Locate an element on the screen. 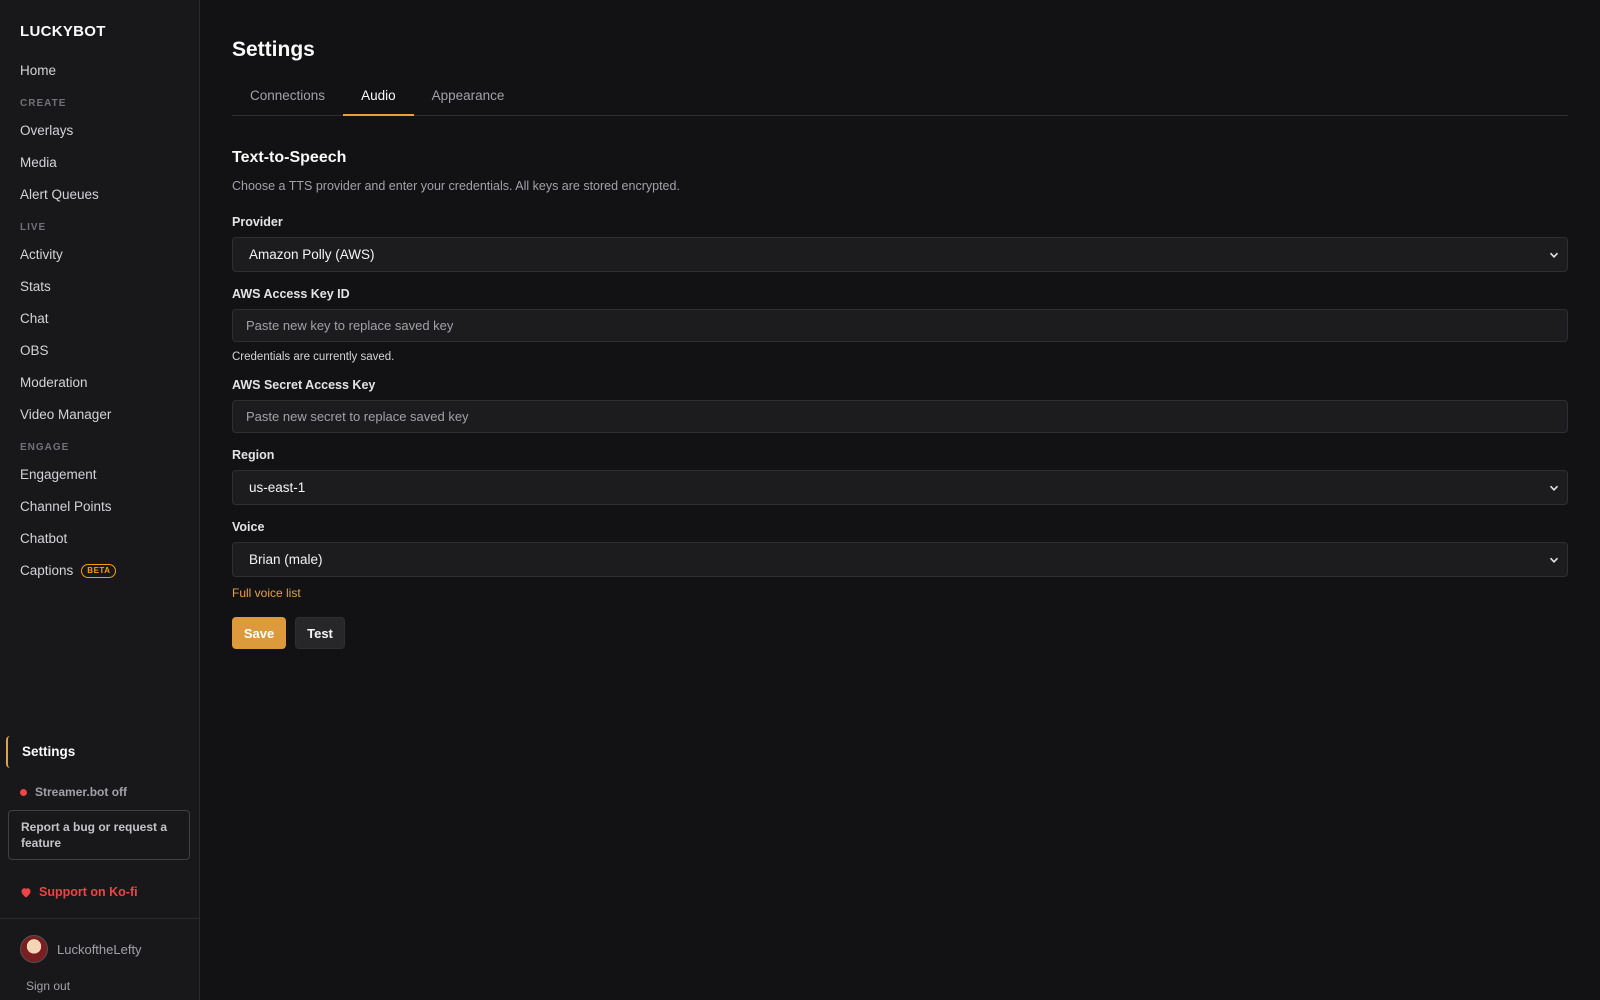 This screenshot has width=1600, height=1000. secret-key-input: Paste new secret to replace saved key is located at coordinates (900, 416).